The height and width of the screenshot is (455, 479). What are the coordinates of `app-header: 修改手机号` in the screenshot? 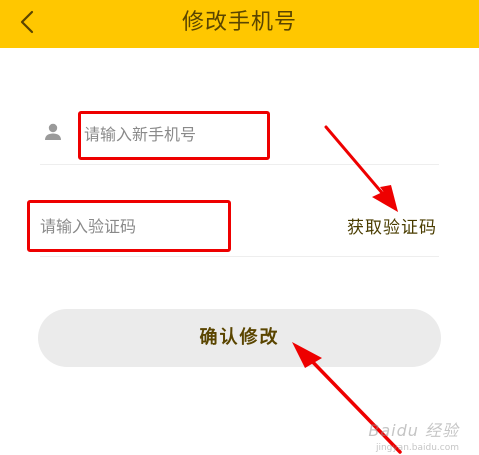 It's located at (239, 24).